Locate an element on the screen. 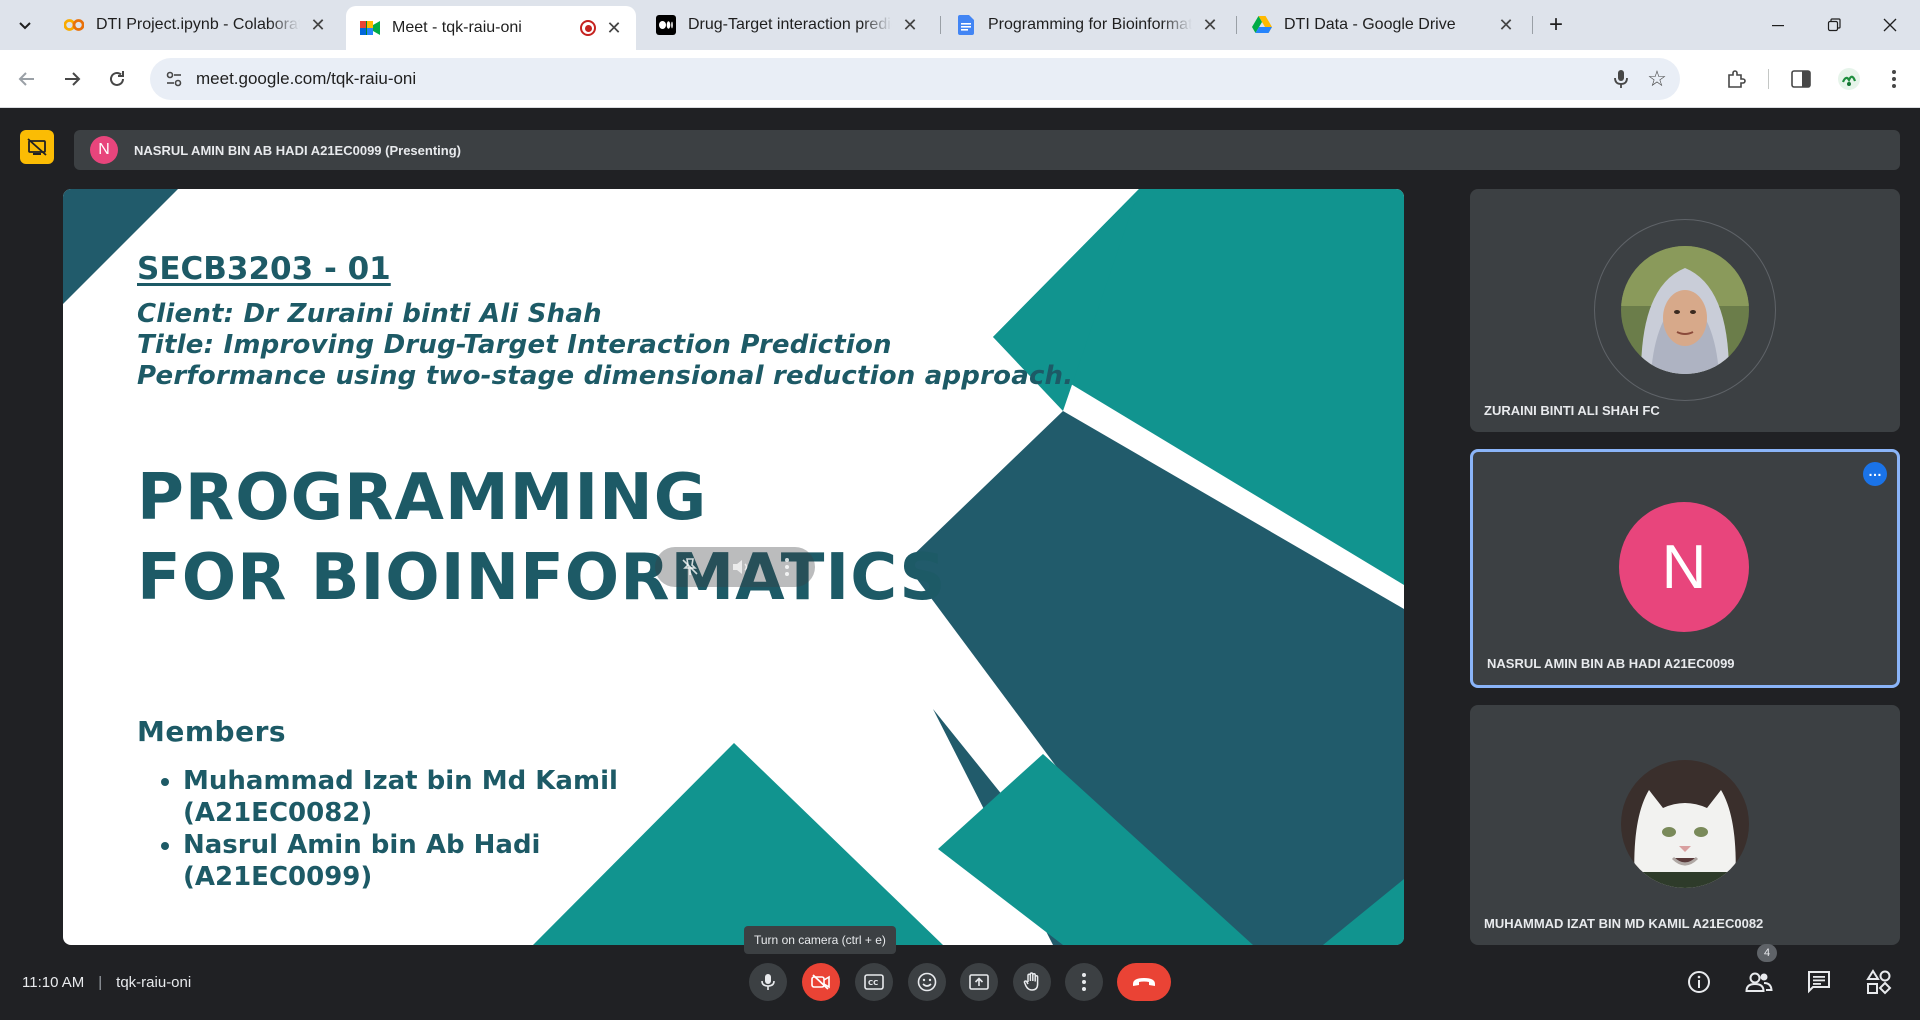 The height and width of the screenshot is (1020, 1920). leave-call-button is located at coordinates (1144, 982).